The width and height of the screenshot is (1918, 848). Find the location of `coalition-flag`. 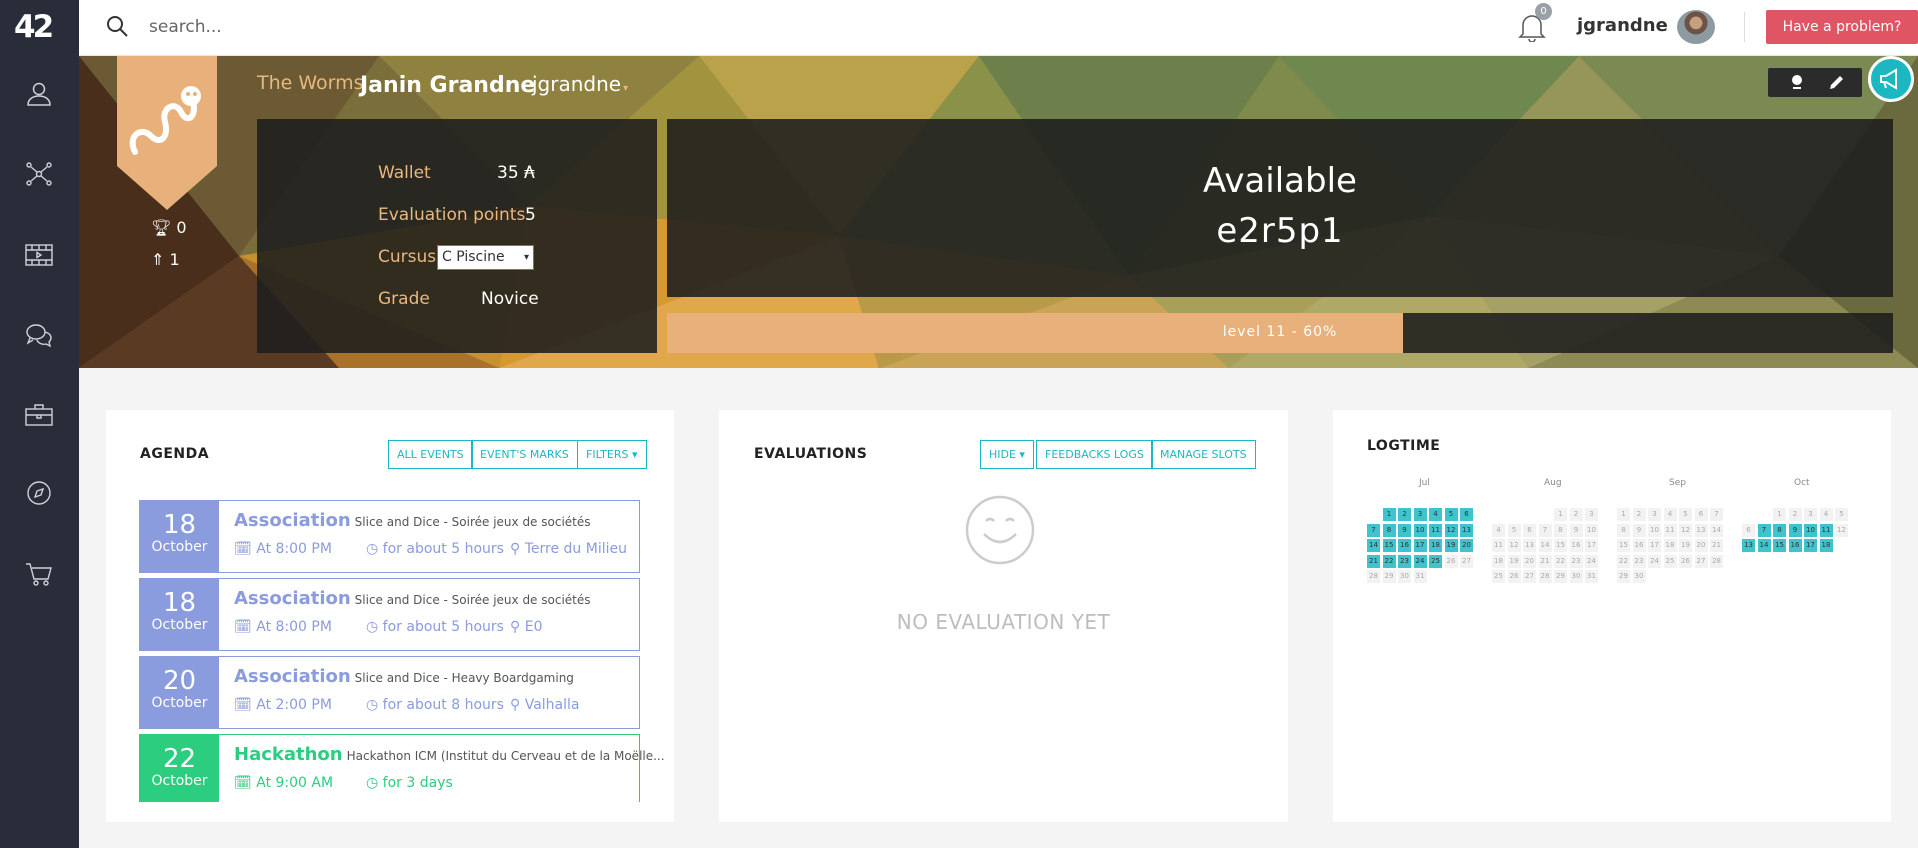

coalition-flag is located at coordinates (167, 133).